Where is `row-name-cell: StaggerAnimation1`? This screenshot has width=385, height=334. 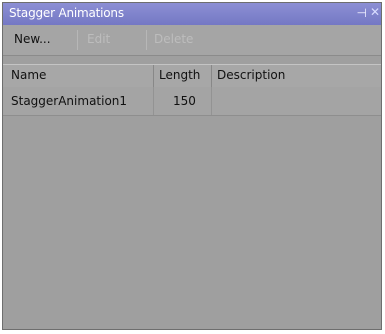 row-name-cell: StaggerAnimation1 is located at coordinates (69, 101).